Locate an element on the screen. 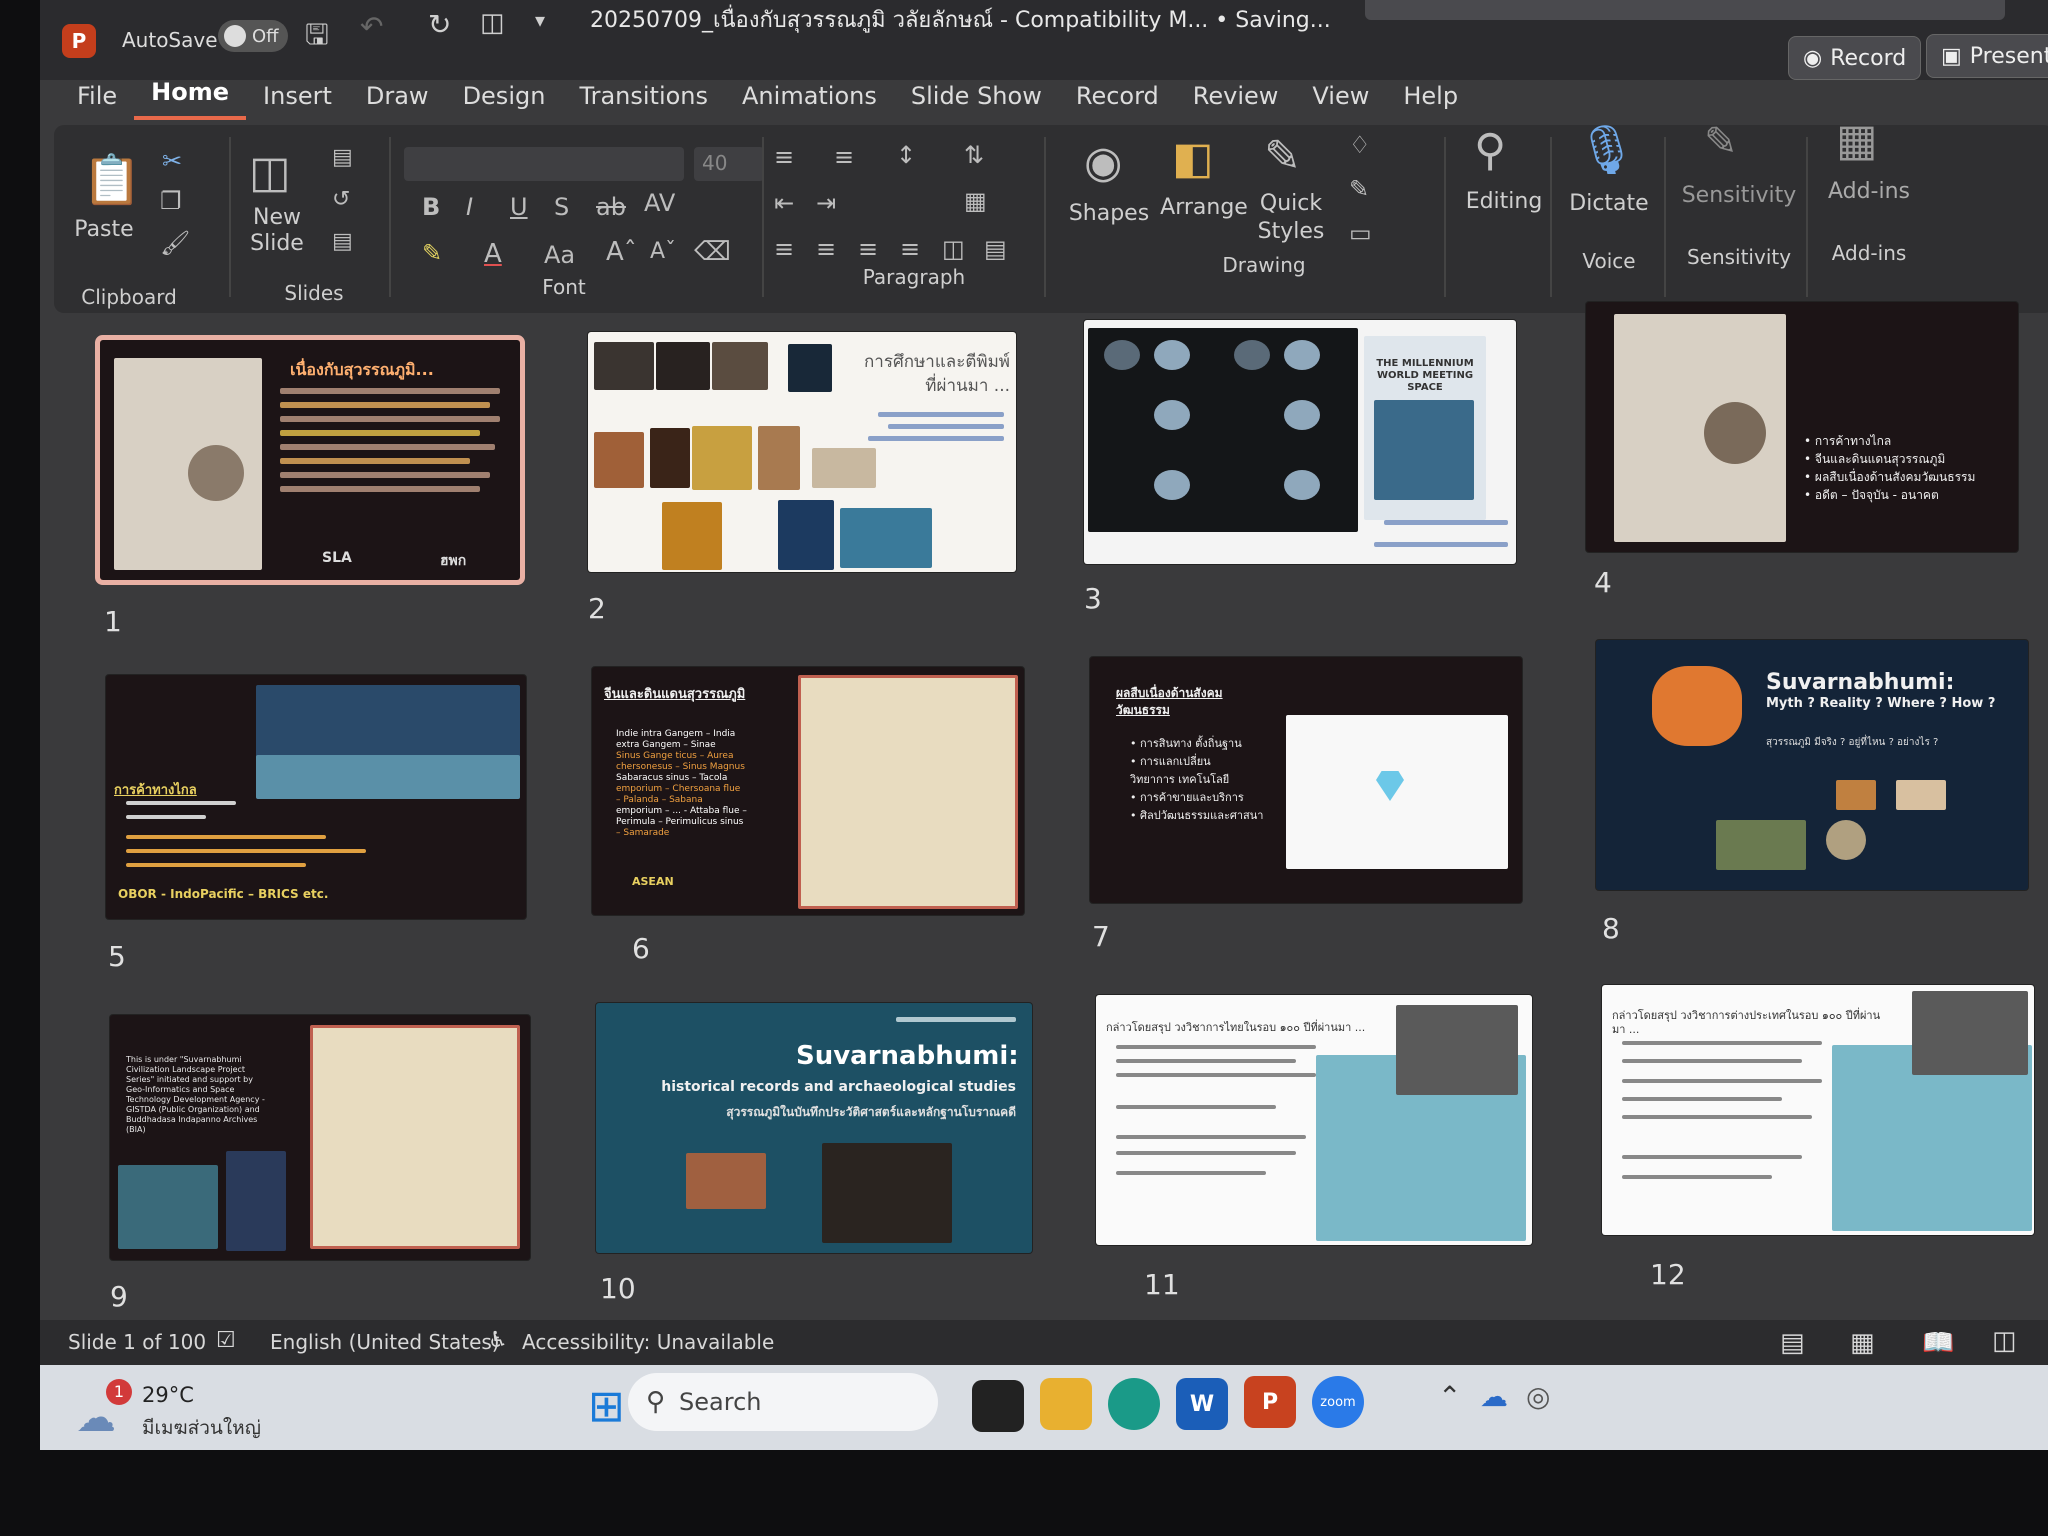  font-family-select is located at coordinates (544, 164).